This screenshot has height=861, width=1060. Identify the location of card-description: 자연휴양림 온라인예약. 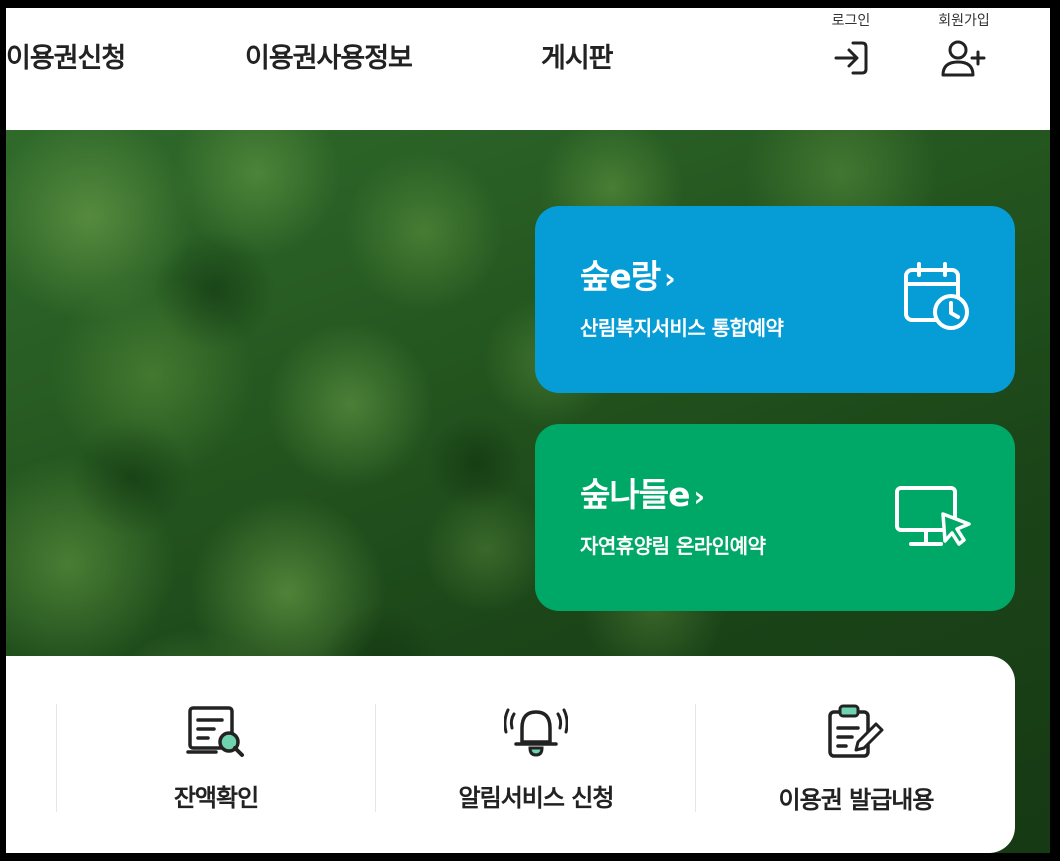
(673, 546).